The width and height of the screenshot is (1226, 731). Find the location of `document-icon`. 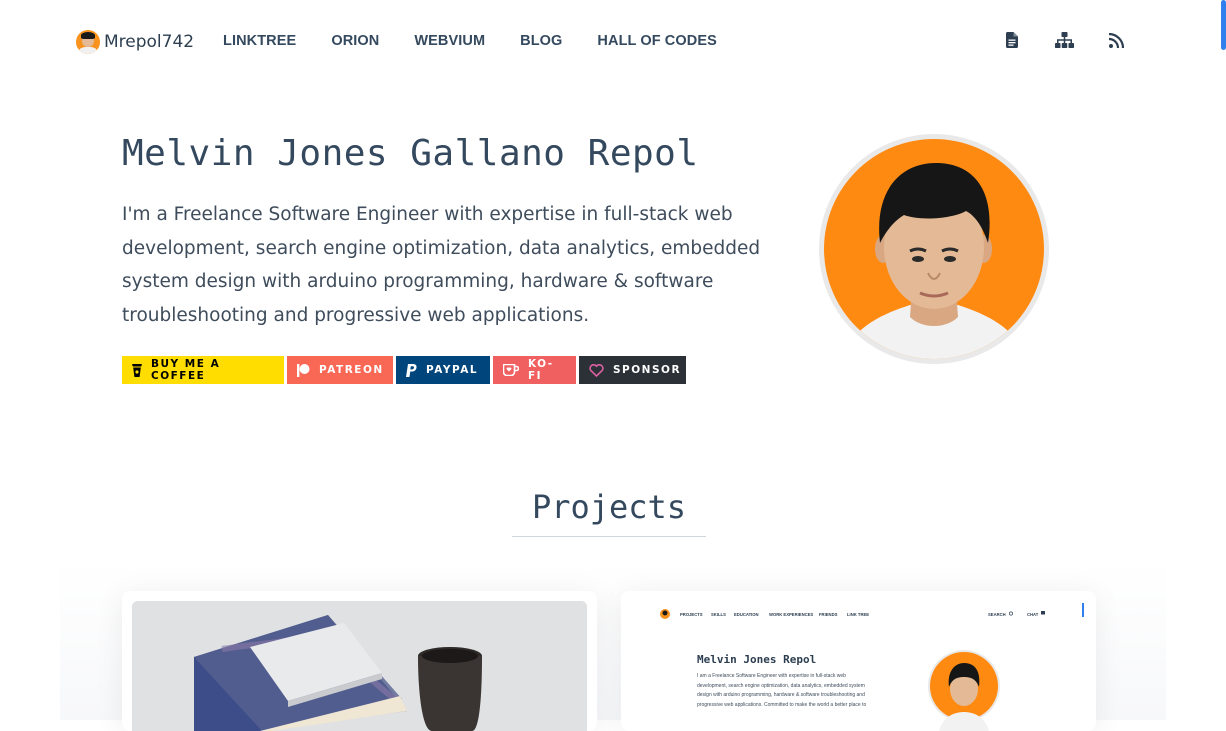

document-icon is located at coordinates (1012, 40).